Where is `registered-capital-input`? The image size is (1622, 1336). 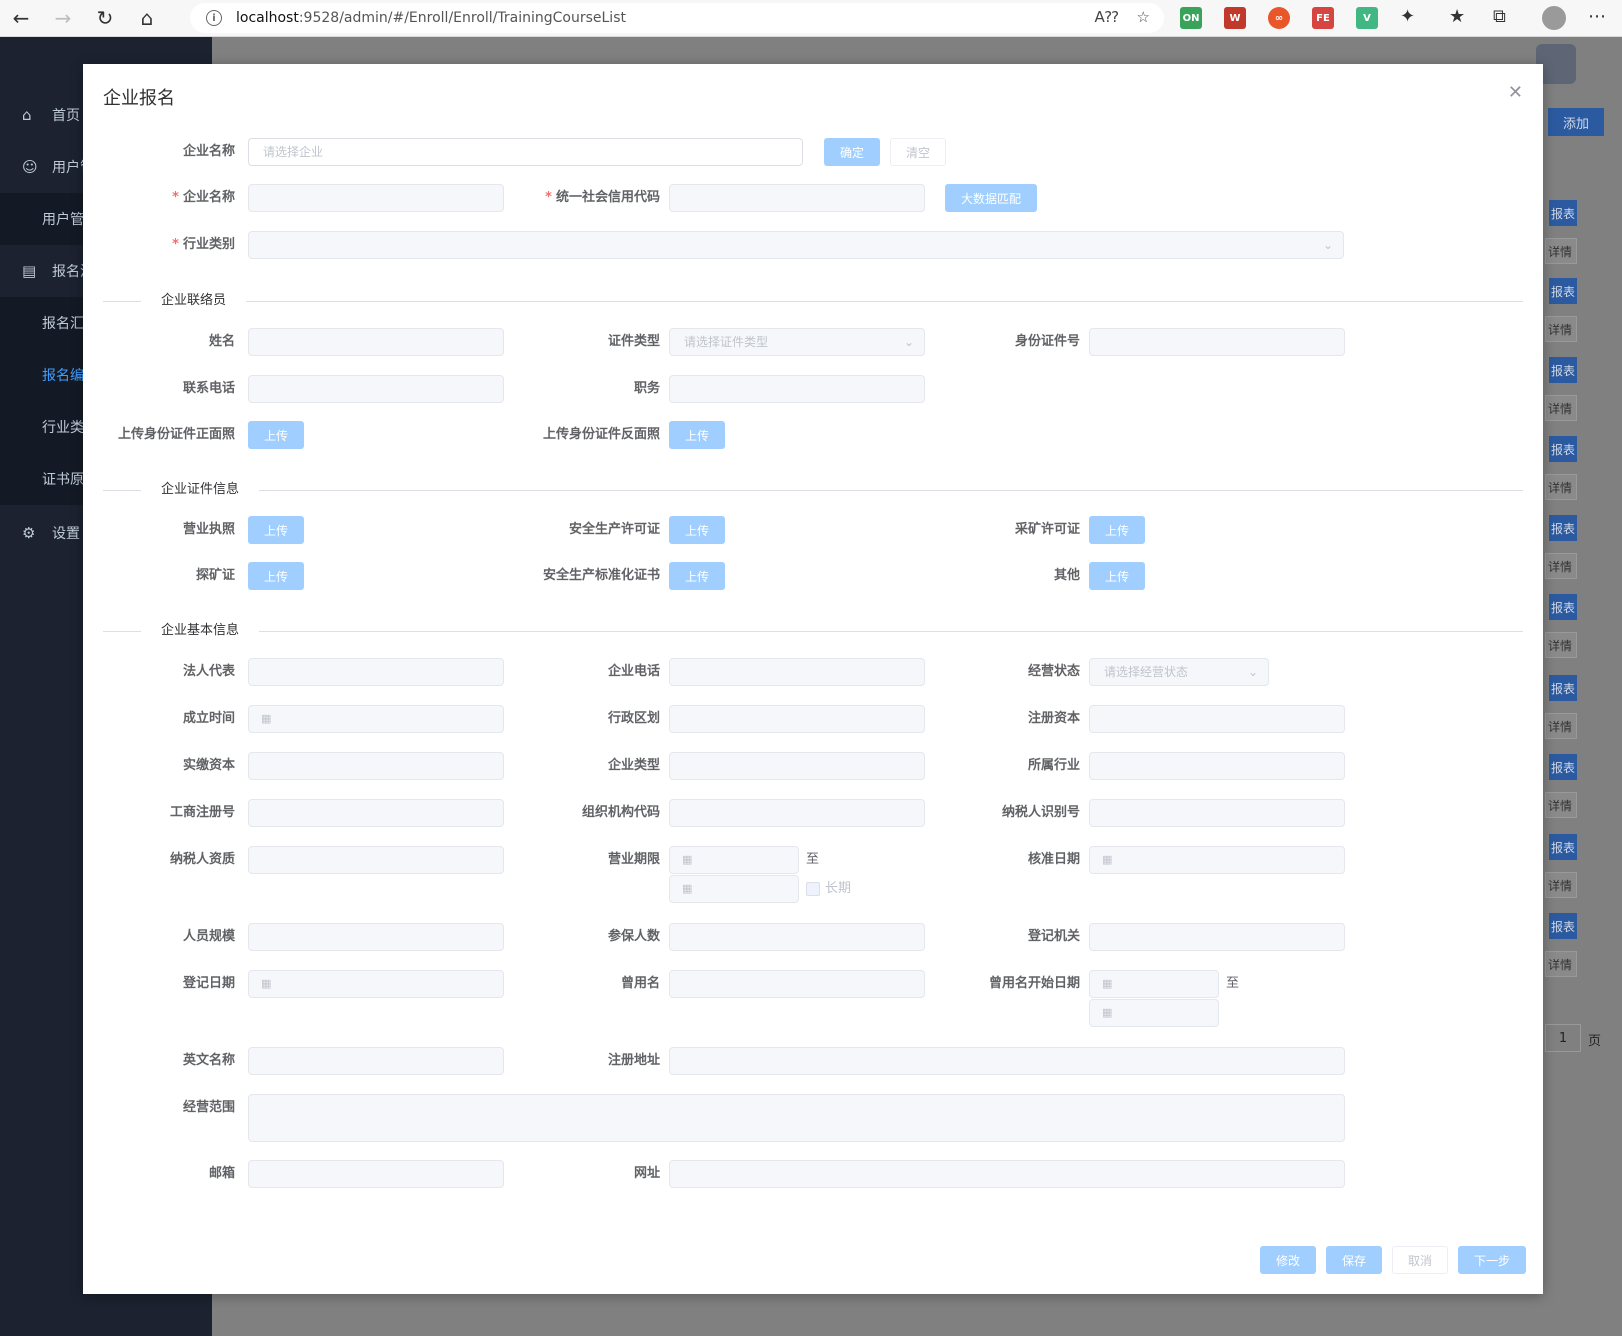 registered-capital-input is located at coordinates (1217, 719).